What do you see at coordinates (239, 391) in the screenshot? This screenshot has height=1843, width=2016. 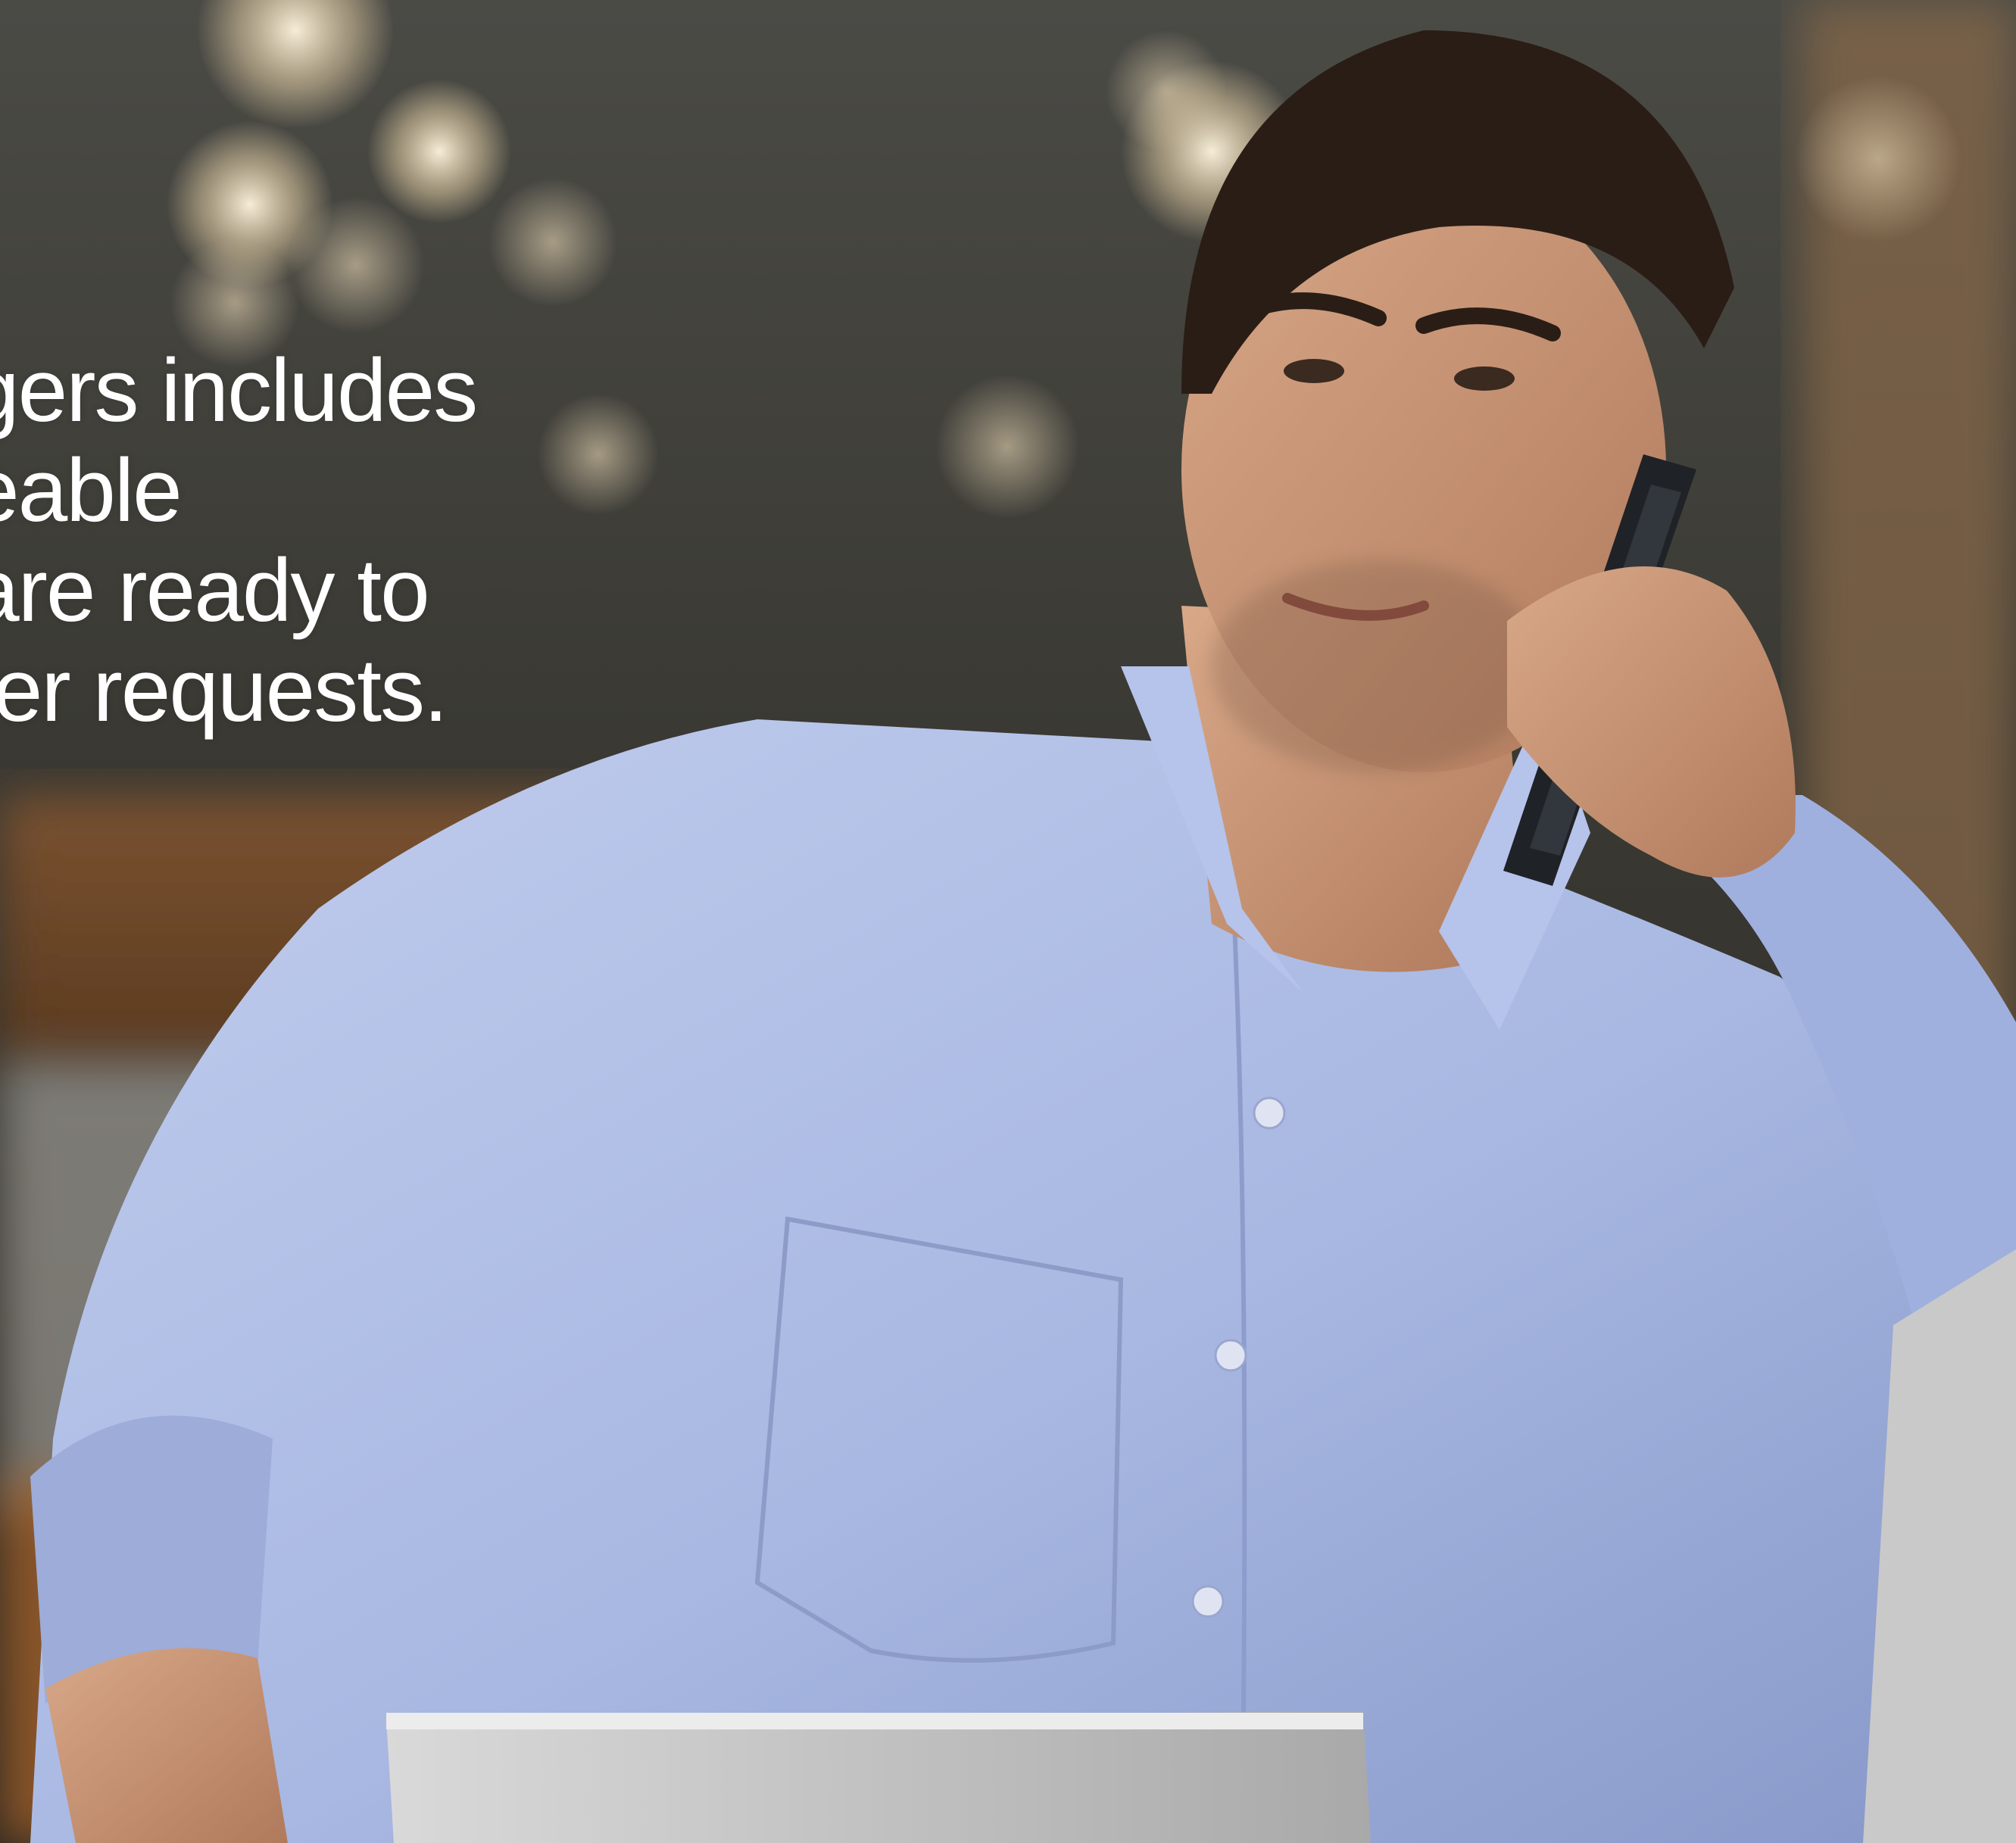 I see `hero-line-1: gers includes` at bounding box center [239, 391].